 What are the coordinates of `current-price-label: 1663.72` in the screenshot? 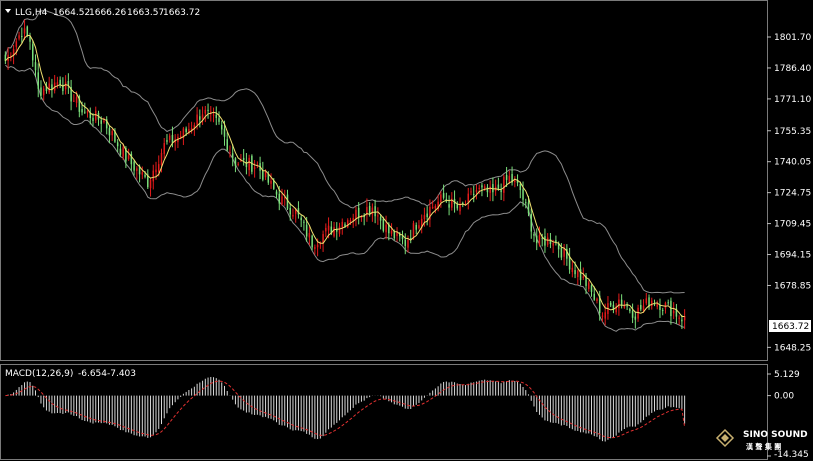 It's located at (790, 327).